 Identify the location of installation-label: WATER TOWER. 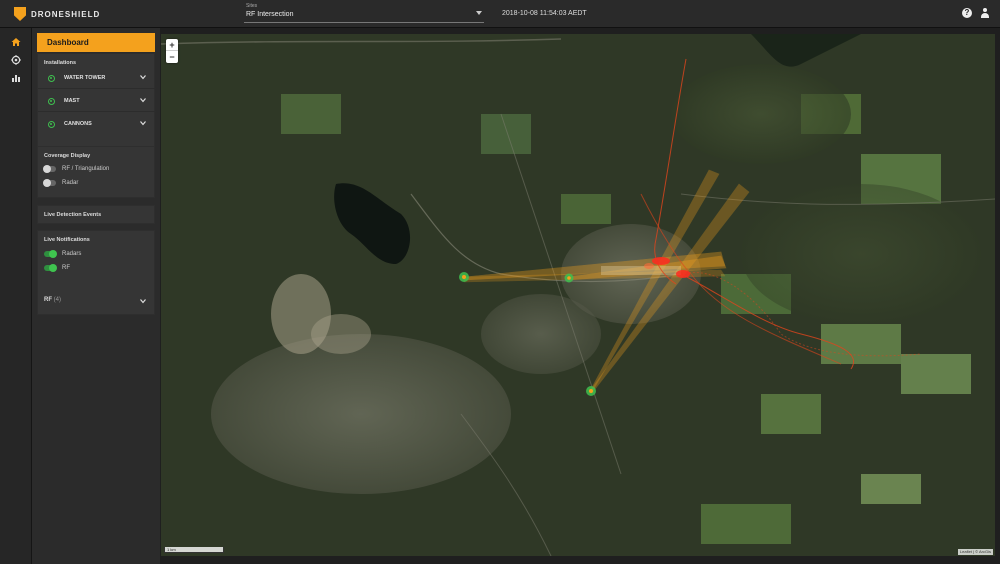
(85, 78).